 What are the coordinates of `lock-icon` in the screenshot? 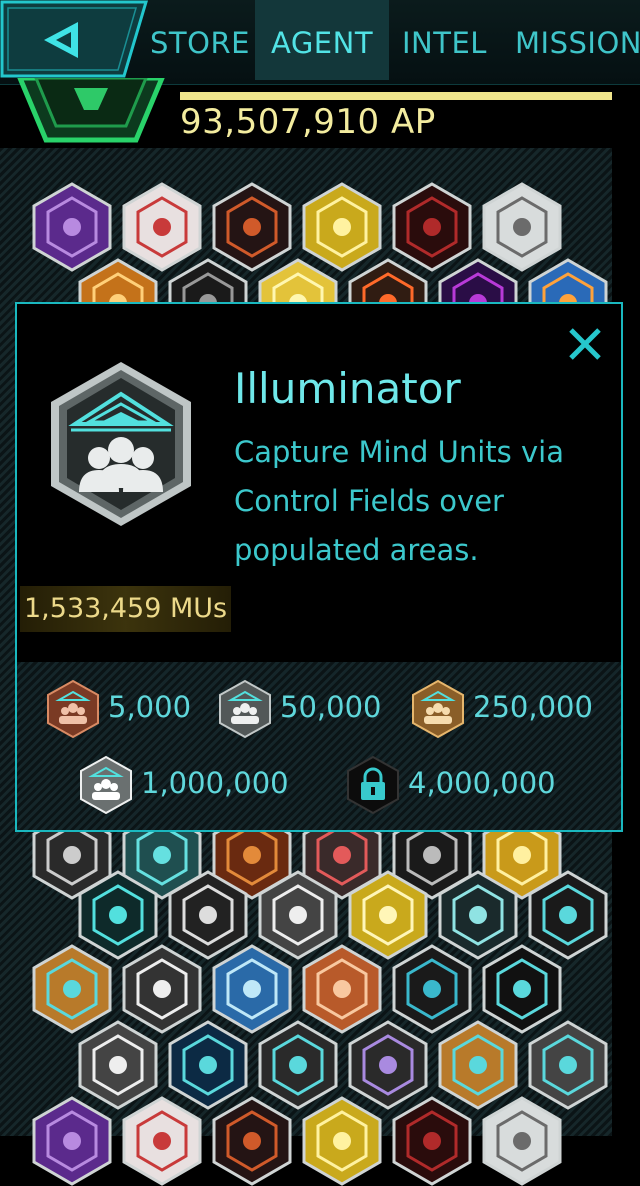 It's located at (373, 785).